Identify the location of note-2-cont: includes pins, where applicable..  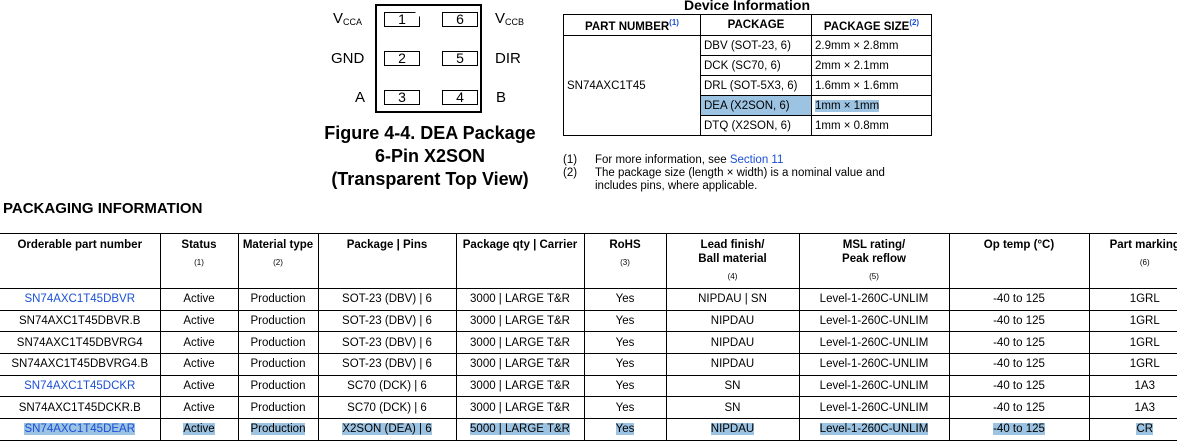
(724, 186).